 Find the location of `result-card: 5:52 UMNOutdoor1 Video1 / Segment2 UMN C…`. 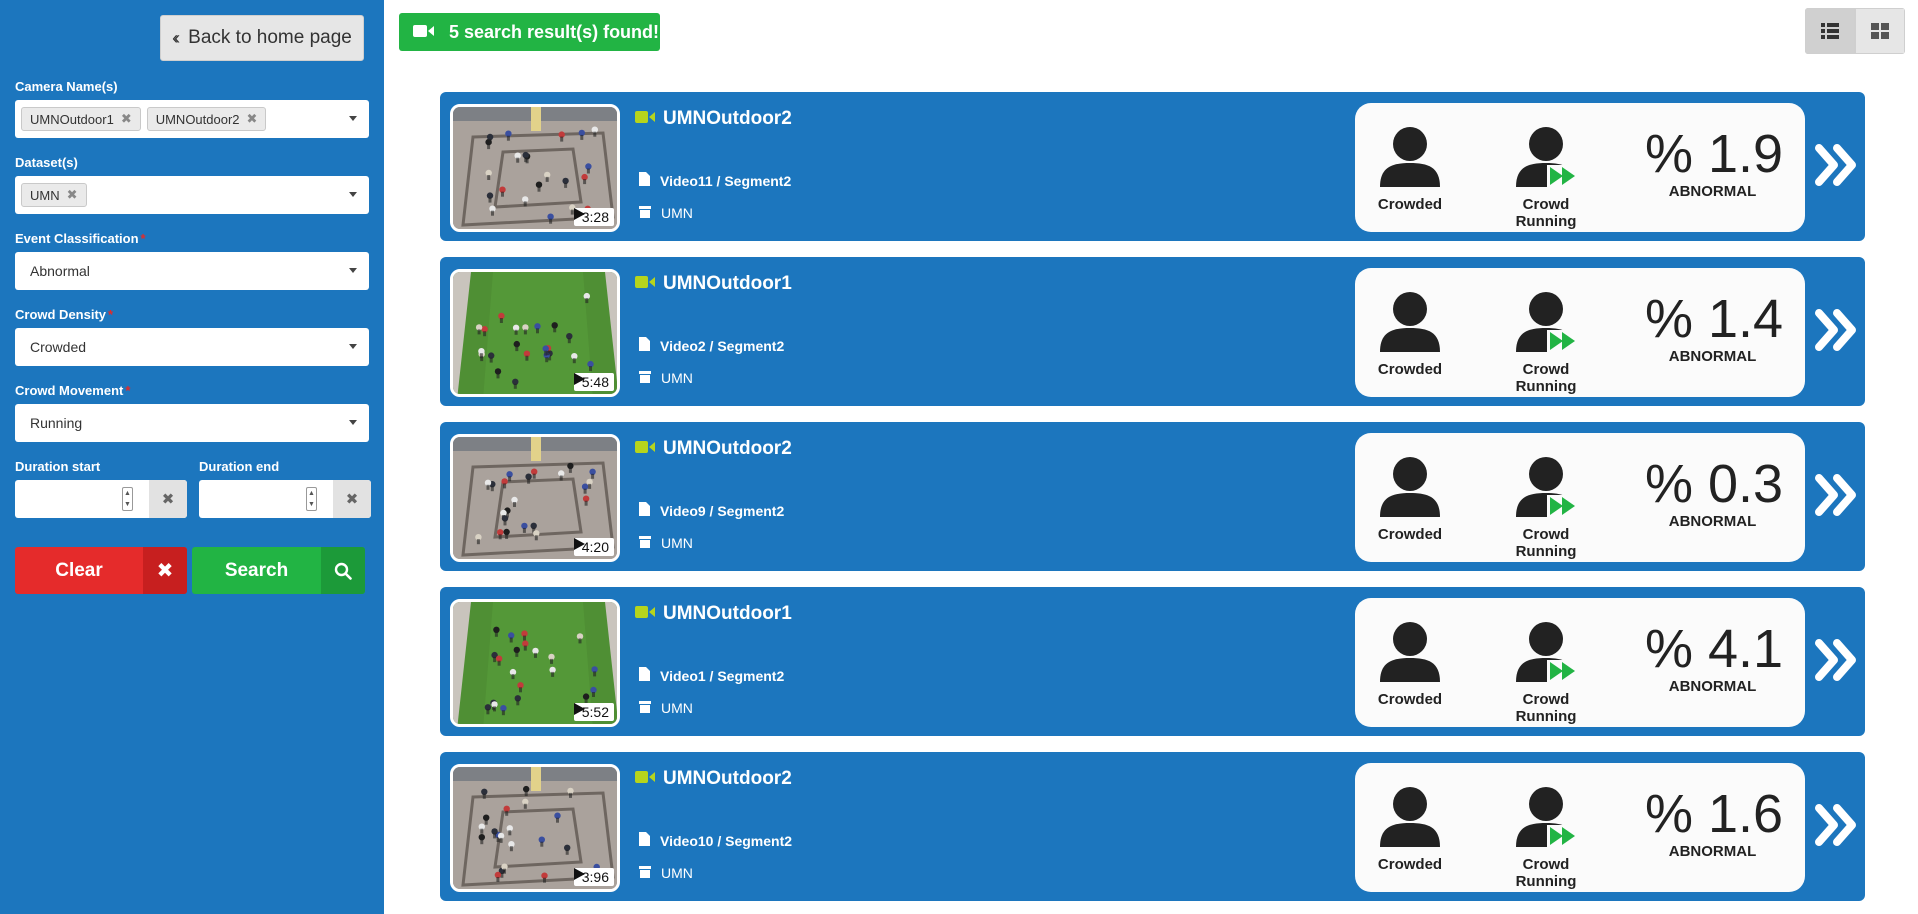

result-card: 5:52 UMNOutdoor1 Video1 / Segment2 UMN C… is located at coordinates (1152, 661).